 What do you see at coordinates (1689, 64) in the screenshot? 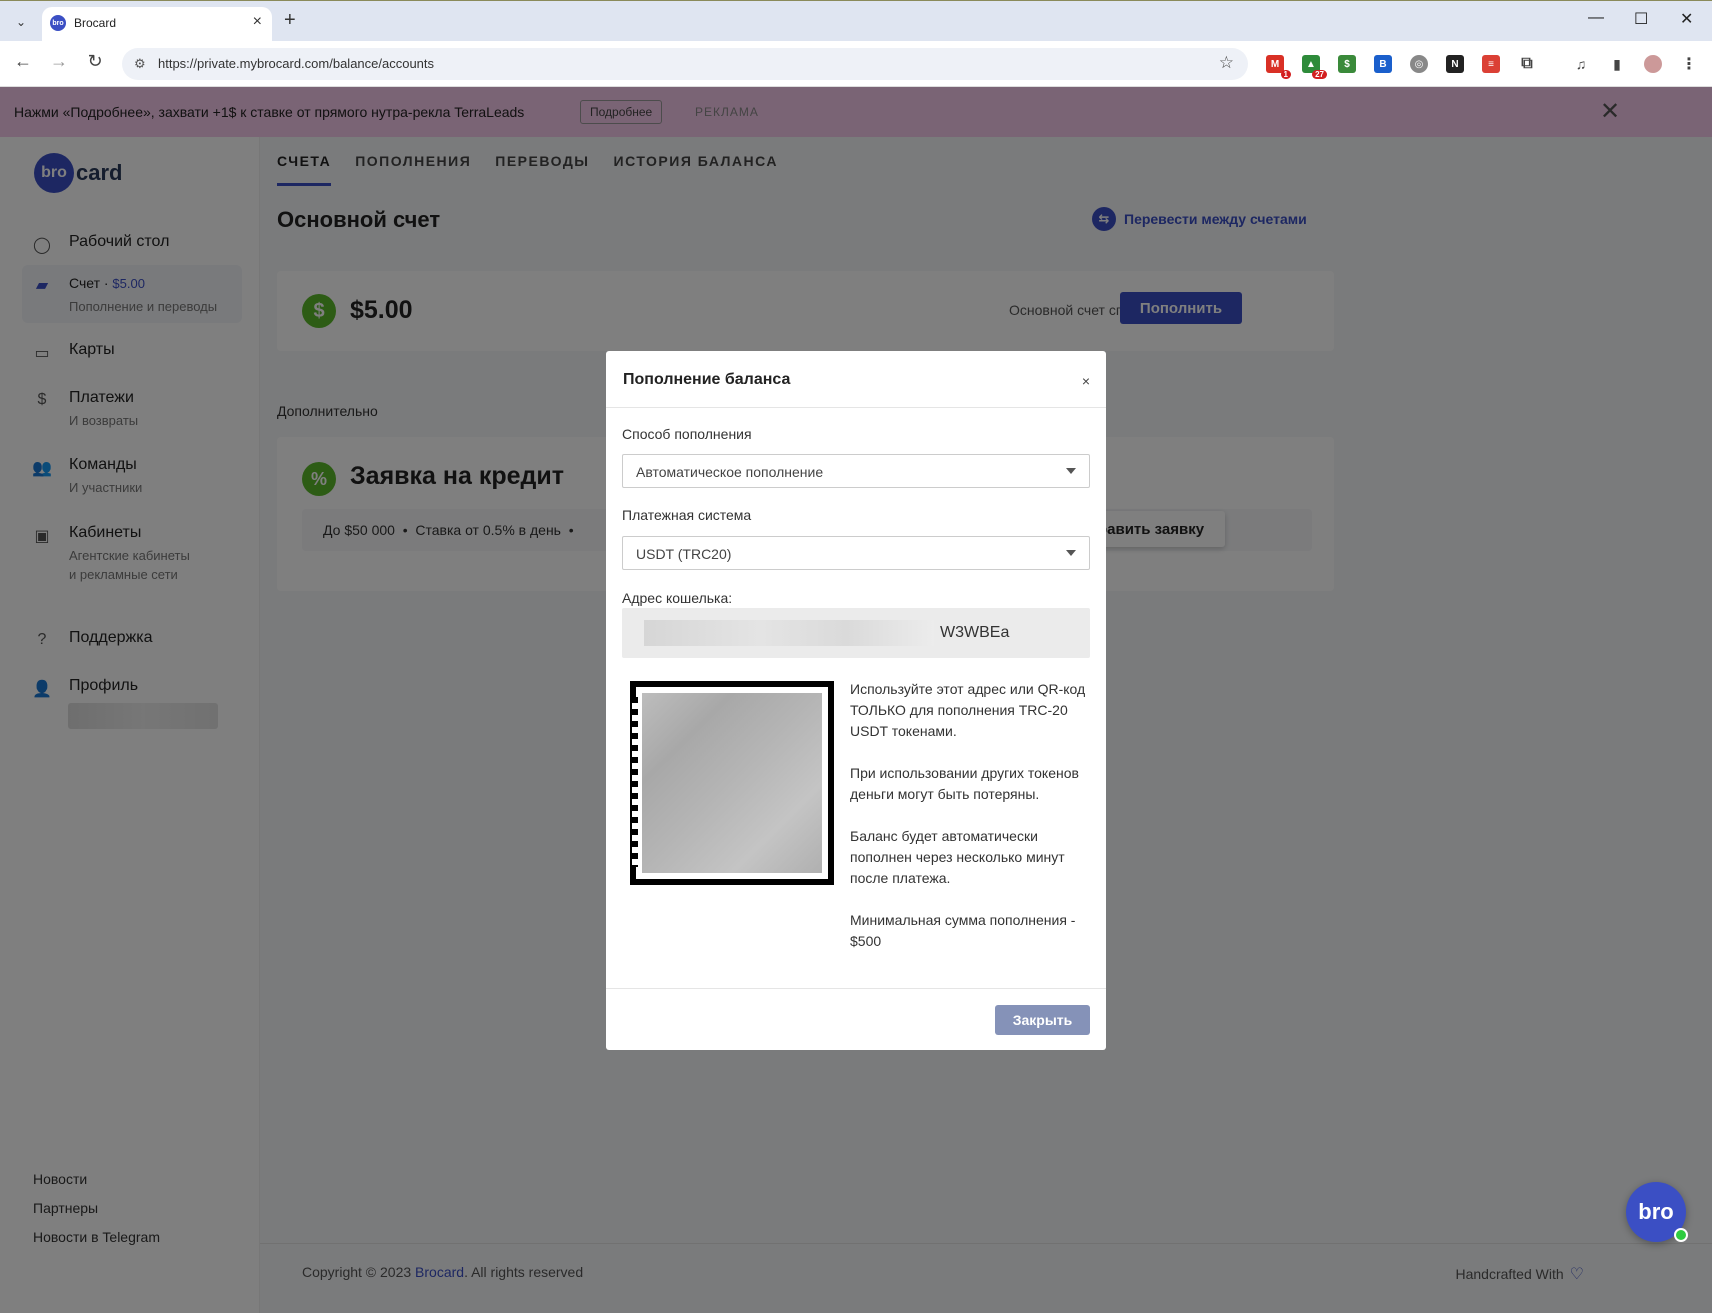
I see `browser-menu-icon: ⋮` at bounding box center [1689, 64].